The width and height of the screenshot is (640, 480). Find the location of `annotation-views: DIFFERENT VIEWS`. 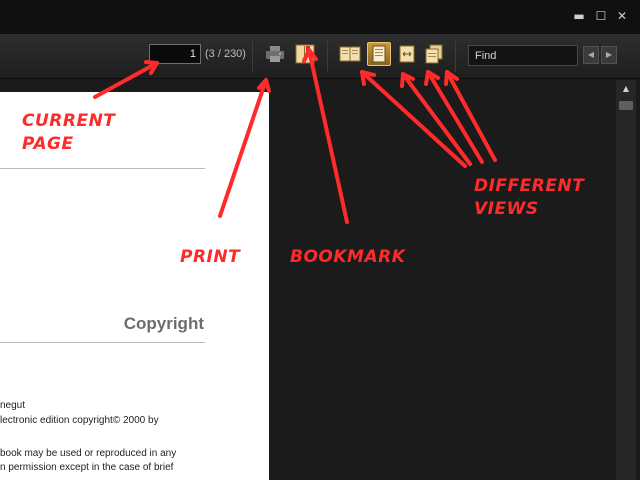

annotation-views: DIFFERENT VIEWS is located at coordinates (529, 198).